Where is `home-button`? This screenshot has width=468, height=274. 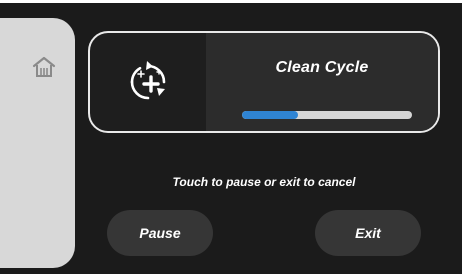
home-button is located at coordinates (44, 67).